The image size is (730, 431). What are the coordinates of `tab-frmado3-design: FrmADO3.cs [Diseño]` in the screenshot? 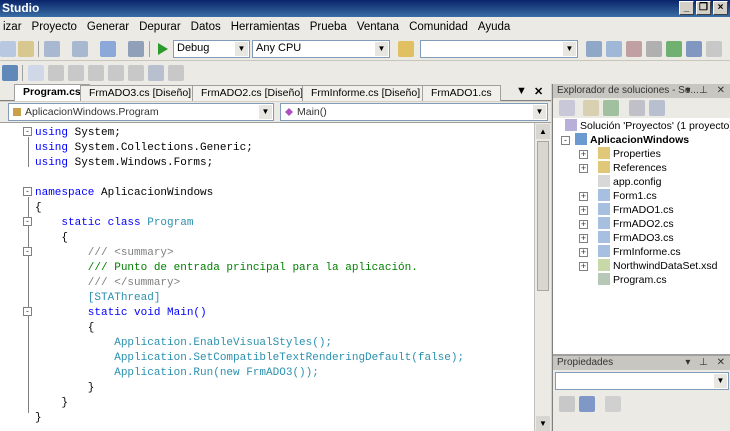 It's located at (140, 93).